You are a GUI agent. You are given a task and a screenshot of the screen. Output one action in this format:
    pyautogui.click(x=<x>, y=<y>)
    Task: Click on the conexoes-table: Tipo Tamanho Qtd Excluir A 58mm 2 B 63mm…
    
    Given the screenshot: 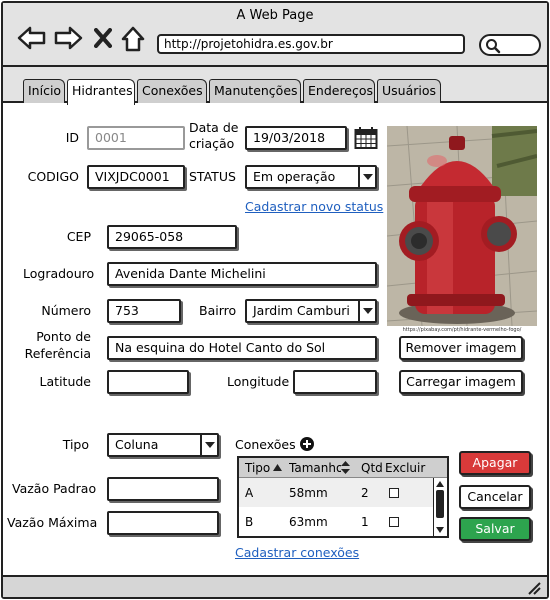 What is the action you would take?
    pyautogui.click(x=343, y=497)
    